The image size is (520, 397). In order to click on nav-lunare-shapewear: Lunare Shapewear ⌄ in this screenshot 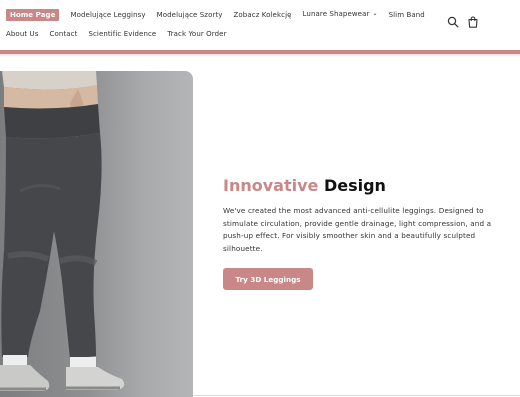, I will do `click(340, 14)`.